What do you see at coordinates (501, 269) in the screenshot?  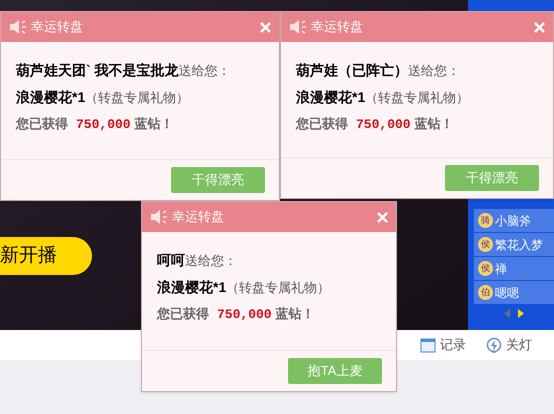 I see `fan-name: 禅` at bounding box center [501, 269].